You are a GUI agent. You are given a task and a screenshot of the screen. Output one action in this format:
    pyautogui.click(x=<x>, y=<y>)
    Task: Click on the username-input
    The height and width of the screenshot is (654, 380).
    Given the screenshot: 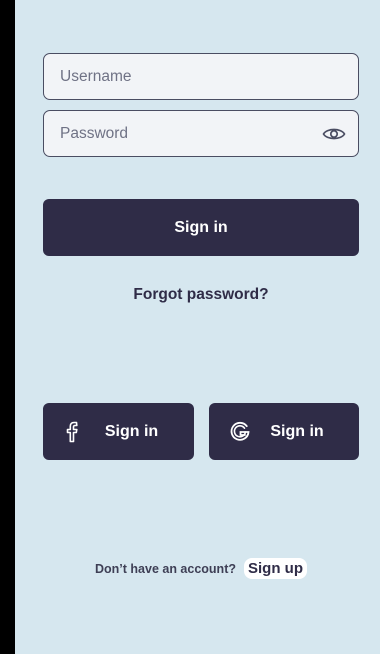 What is the action you would take?
    pyautogui.click(x=201, y=76)
    